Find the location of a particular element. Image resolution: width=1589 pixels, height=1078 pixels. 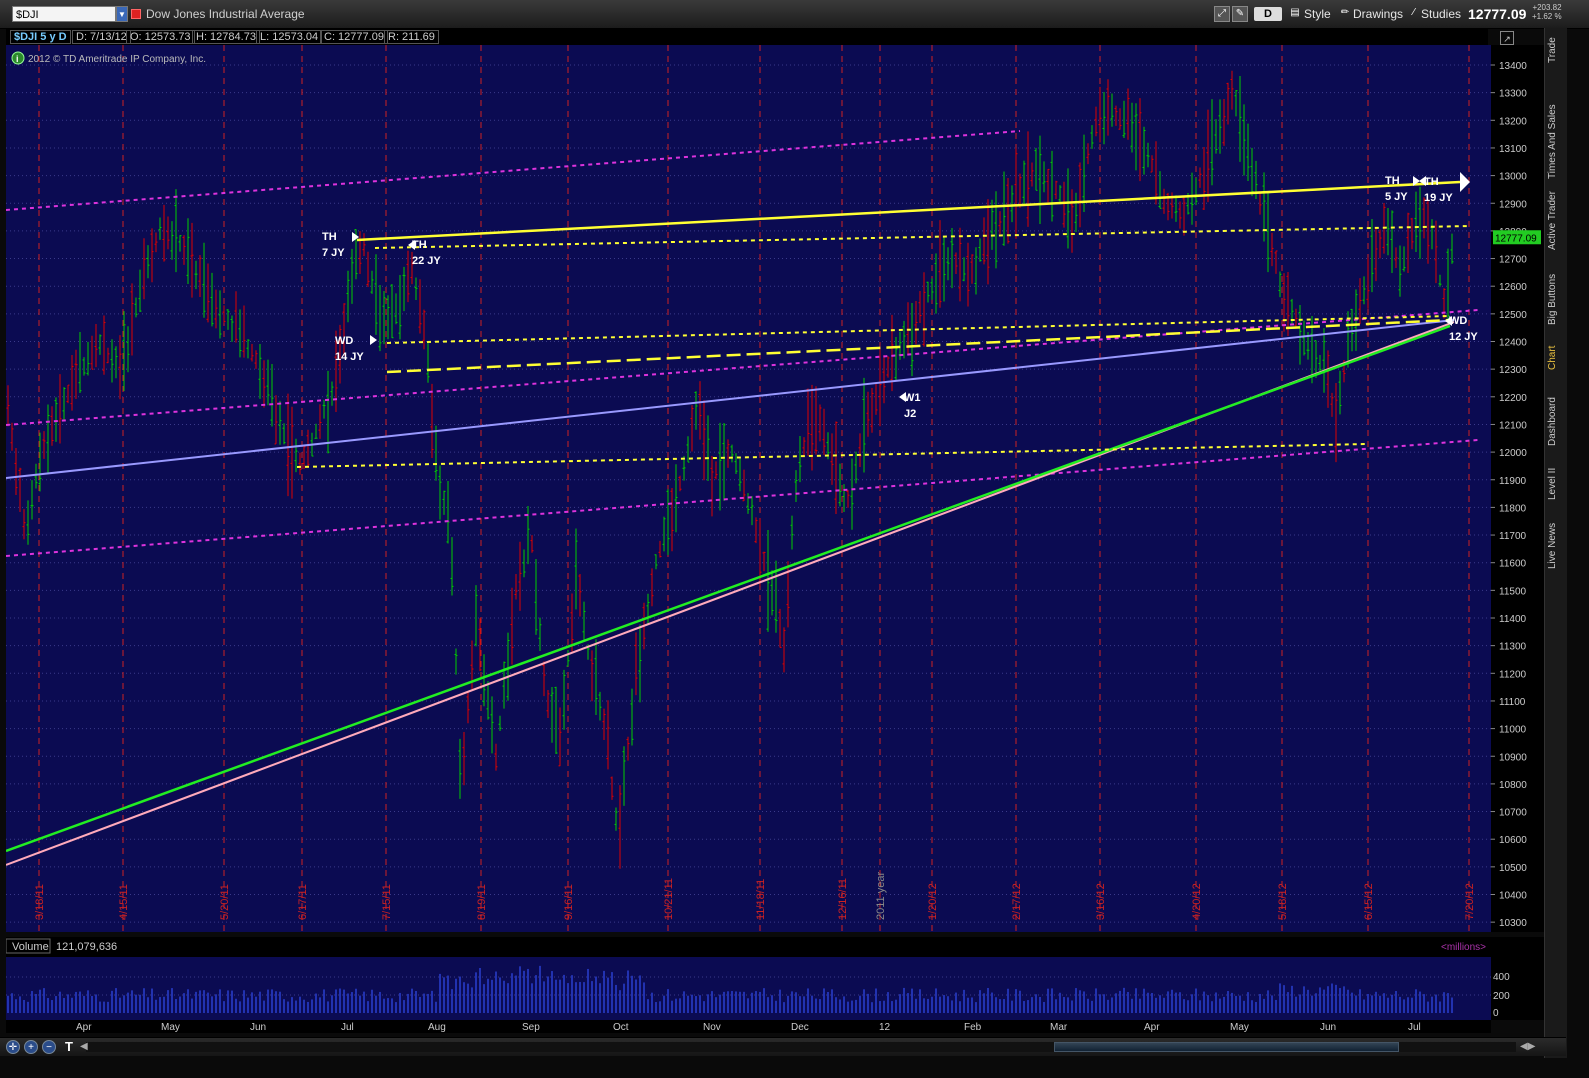

link-color-icon is located at coordinates (136, 14).